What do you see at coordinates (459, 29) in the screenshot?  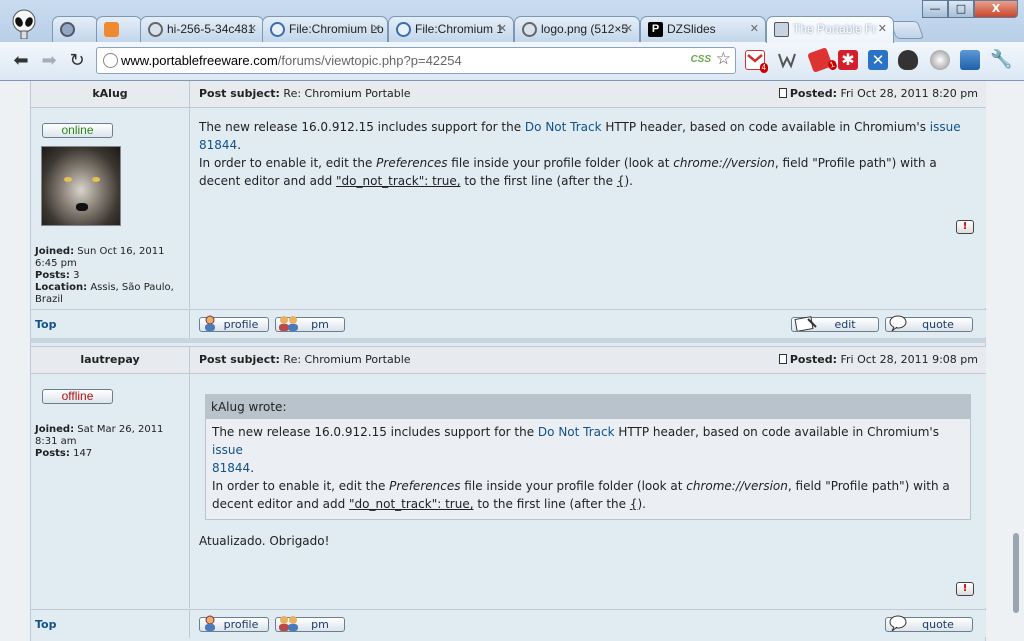 I see `tab-label: File:Chromium 1` at bounding box center [459, 29].